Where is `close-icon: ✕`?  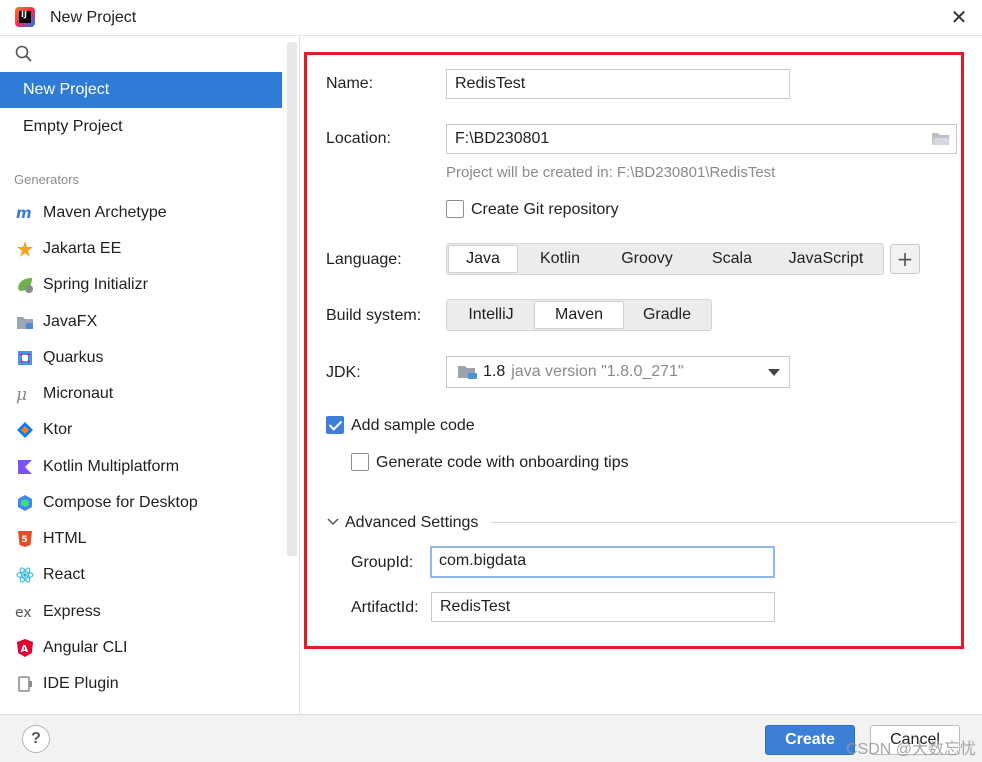 close-icon: ✕ is located at coordinates (959, 17).